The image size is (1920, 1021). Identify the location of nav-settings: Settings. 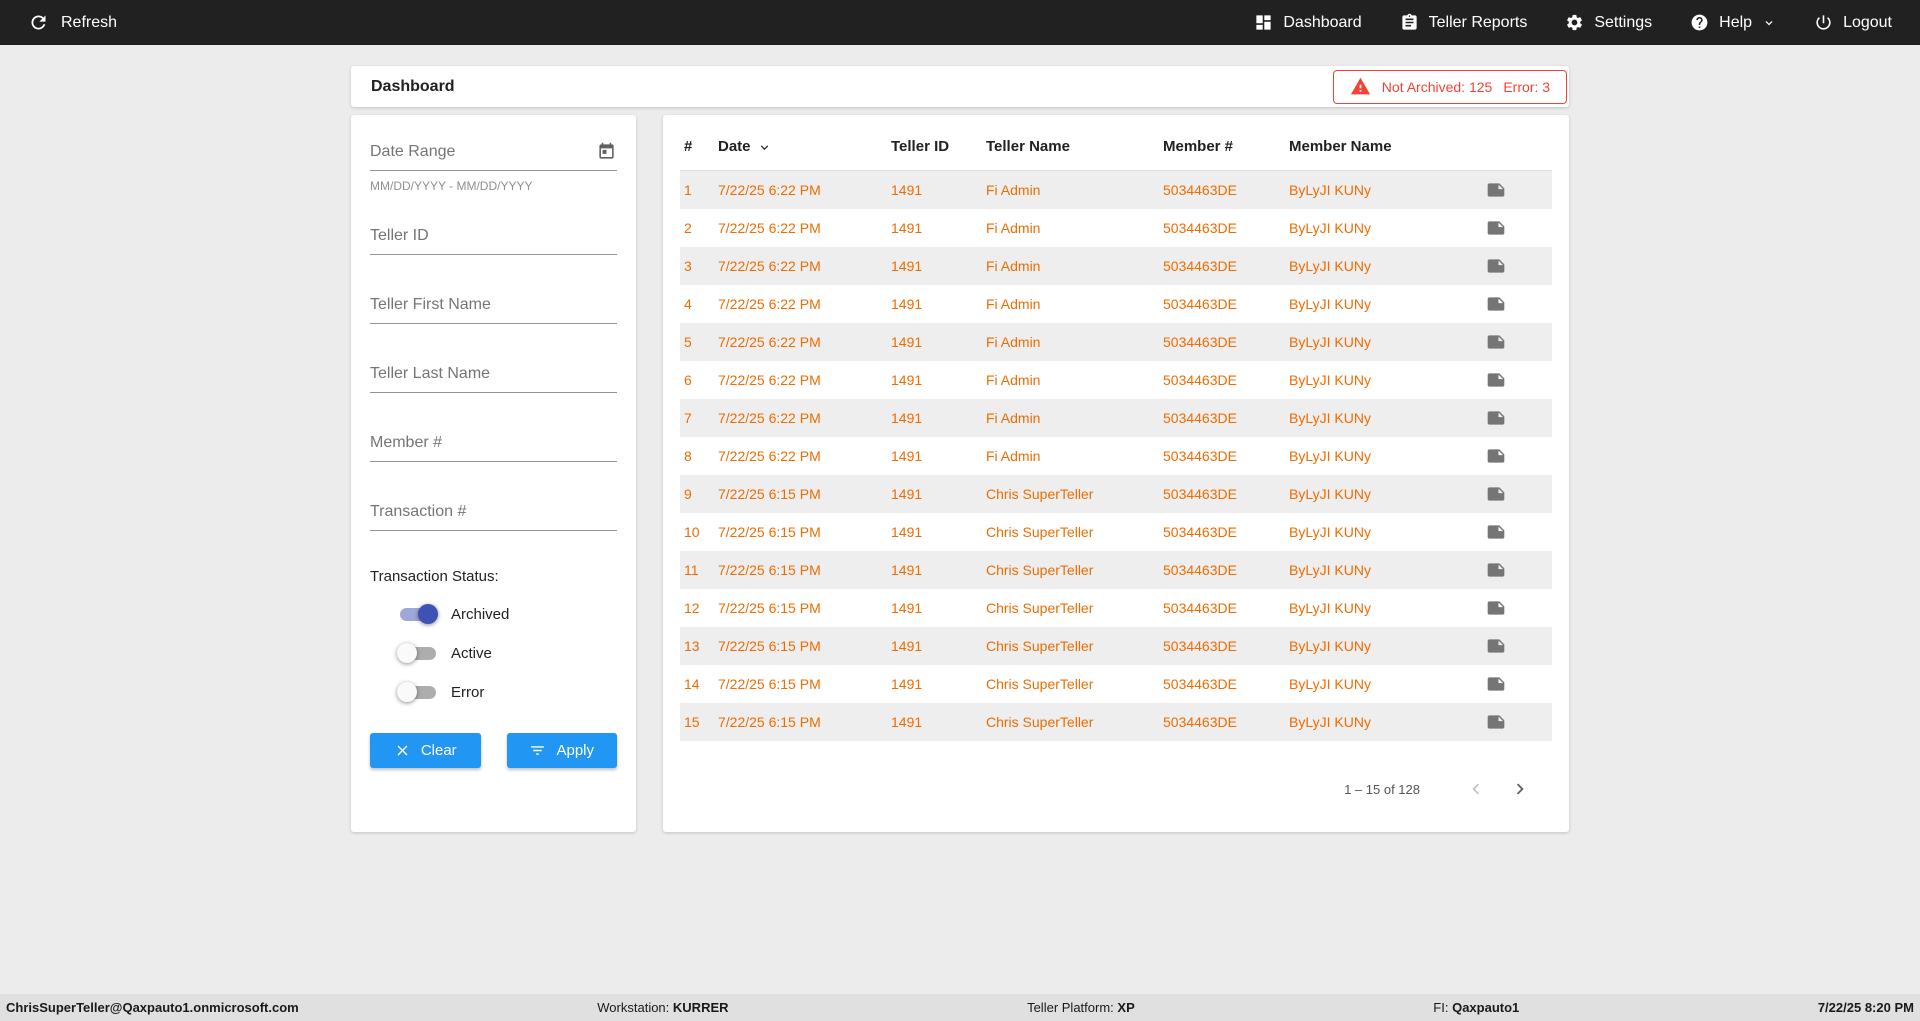
(1608, 22).